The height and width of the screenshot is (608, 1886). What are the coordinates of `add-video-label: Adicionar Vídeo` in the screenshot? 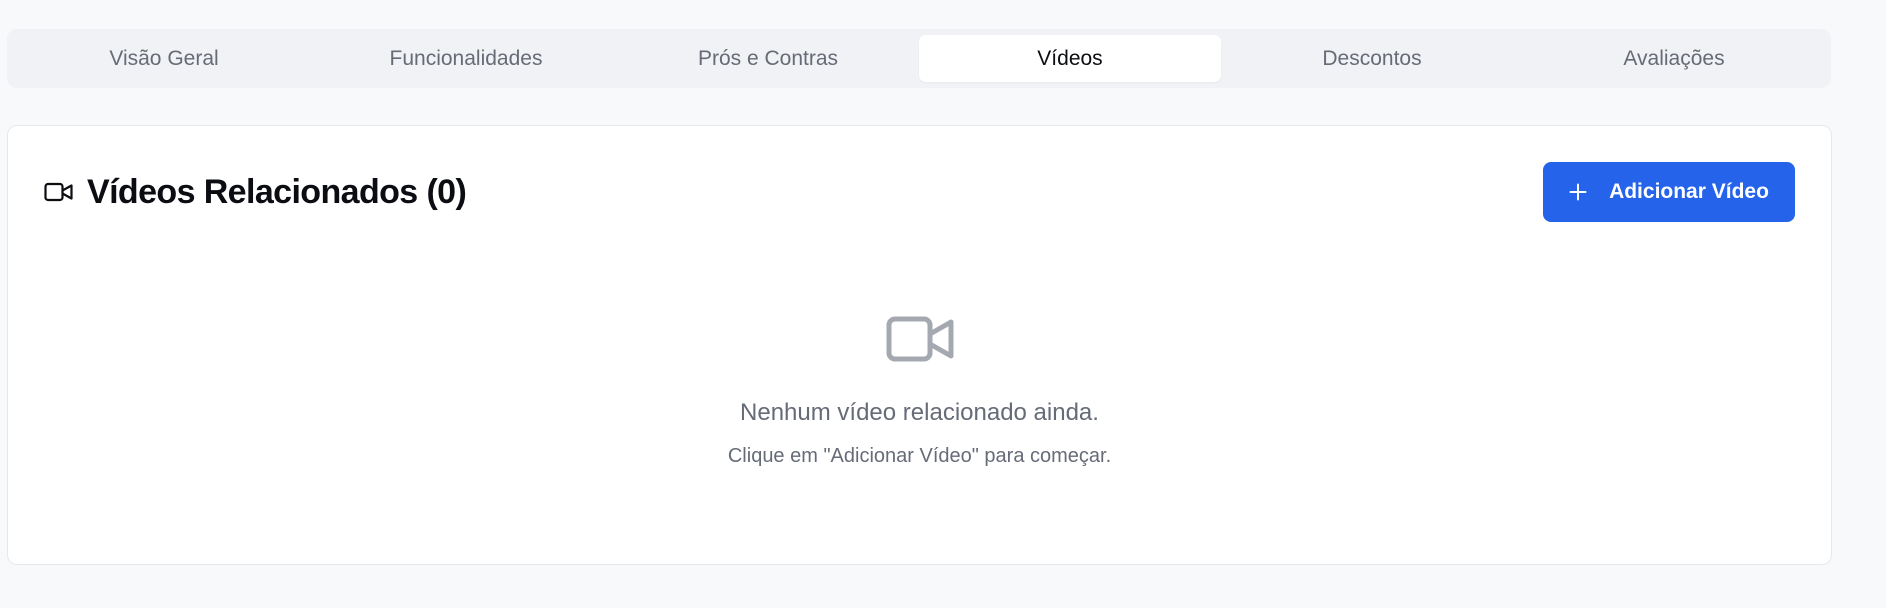 It's located at (1689, 191).